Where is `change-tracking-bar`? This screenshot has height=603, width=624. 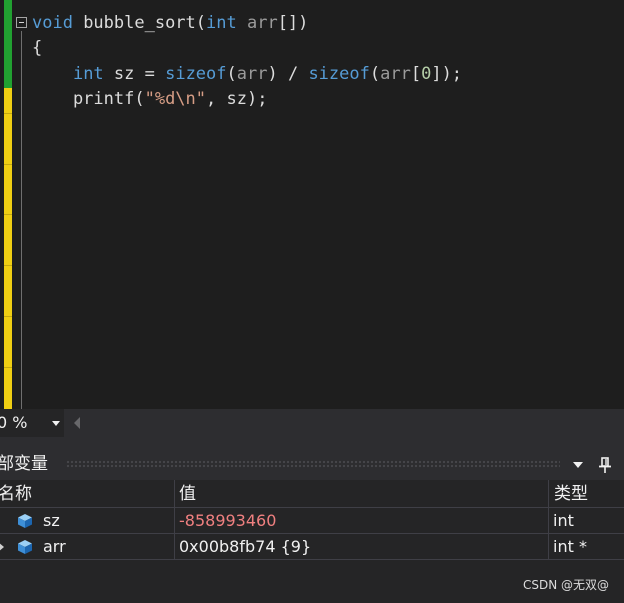
change-tracking-bar is located at coordinates (8, 204).